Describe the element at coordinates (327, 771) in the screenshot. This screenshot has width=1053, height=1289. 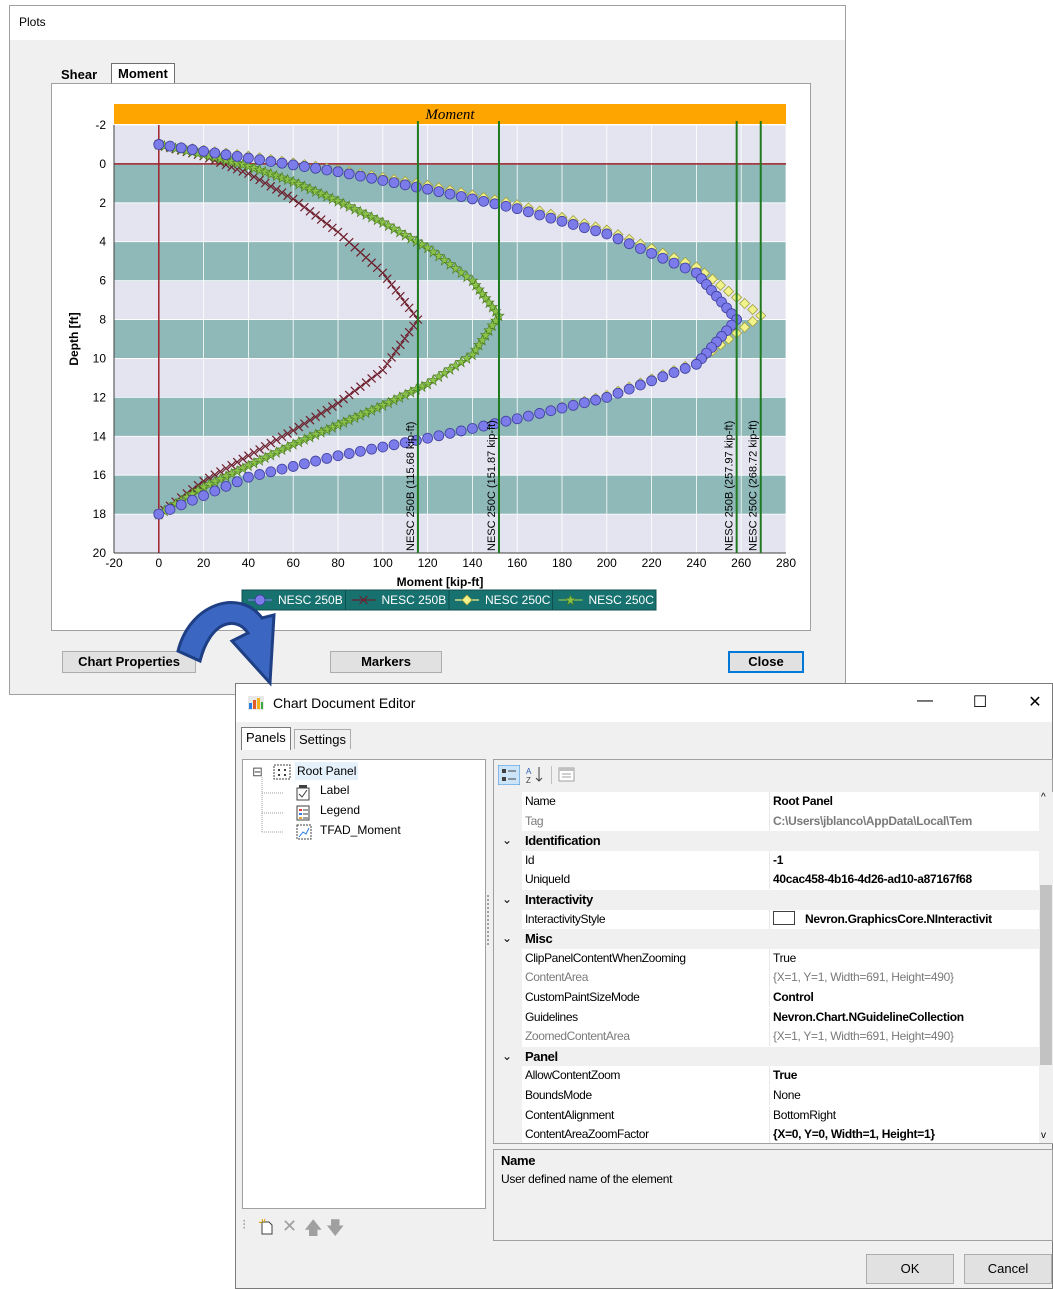
I see `tree-node-root-panel: Root Panel` at that location.